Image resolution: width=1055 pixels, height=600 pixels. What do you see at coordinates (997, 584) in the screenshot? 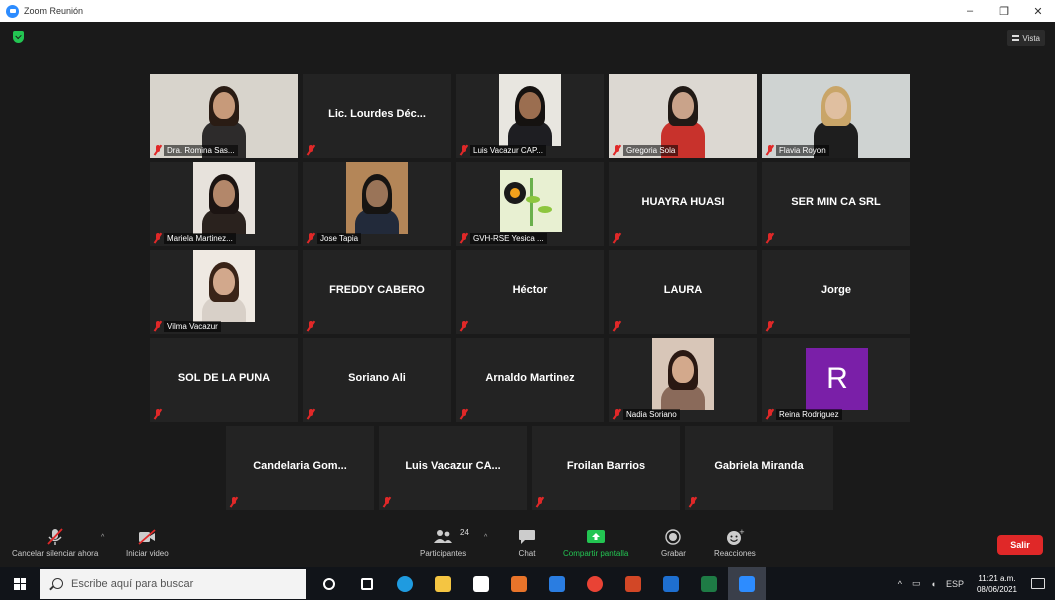
I see `clock: 11:21 a.m. 08/06/2021` at bounding box center [997, 584].